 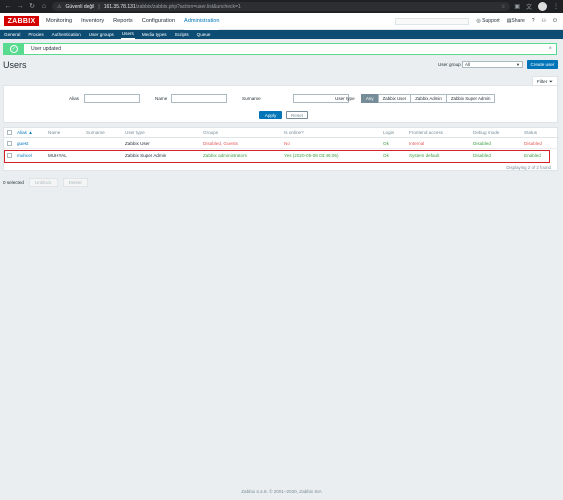 I want to click on header-groups: Groups, so click(x=211, y=132).